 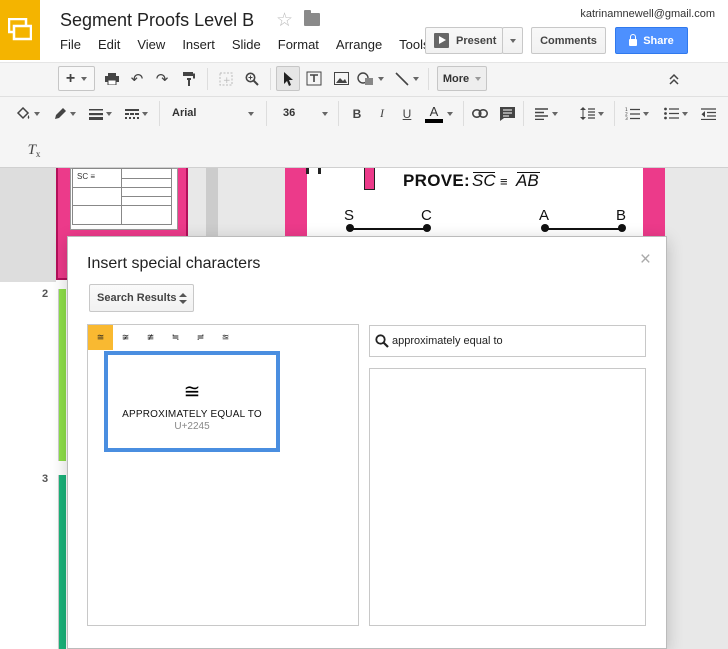 What do you see at coordinates (407, 78) in the screenshot?
I see `line-icon` at bounding box center [407, 78].